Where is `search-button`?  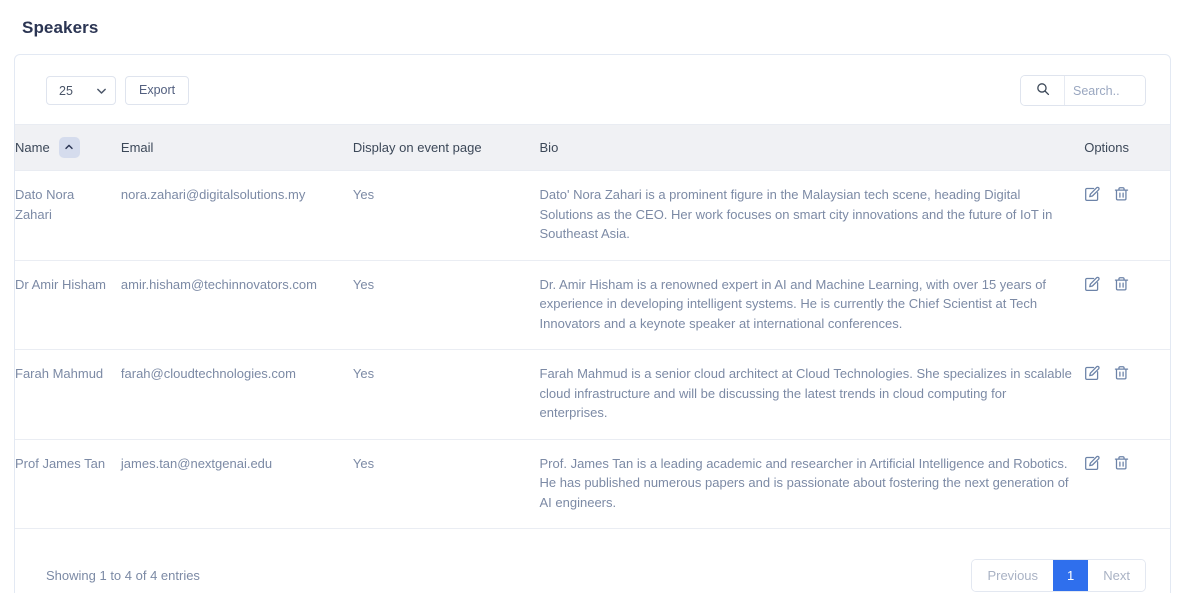 search-button is located at coordinates (1043, 90).